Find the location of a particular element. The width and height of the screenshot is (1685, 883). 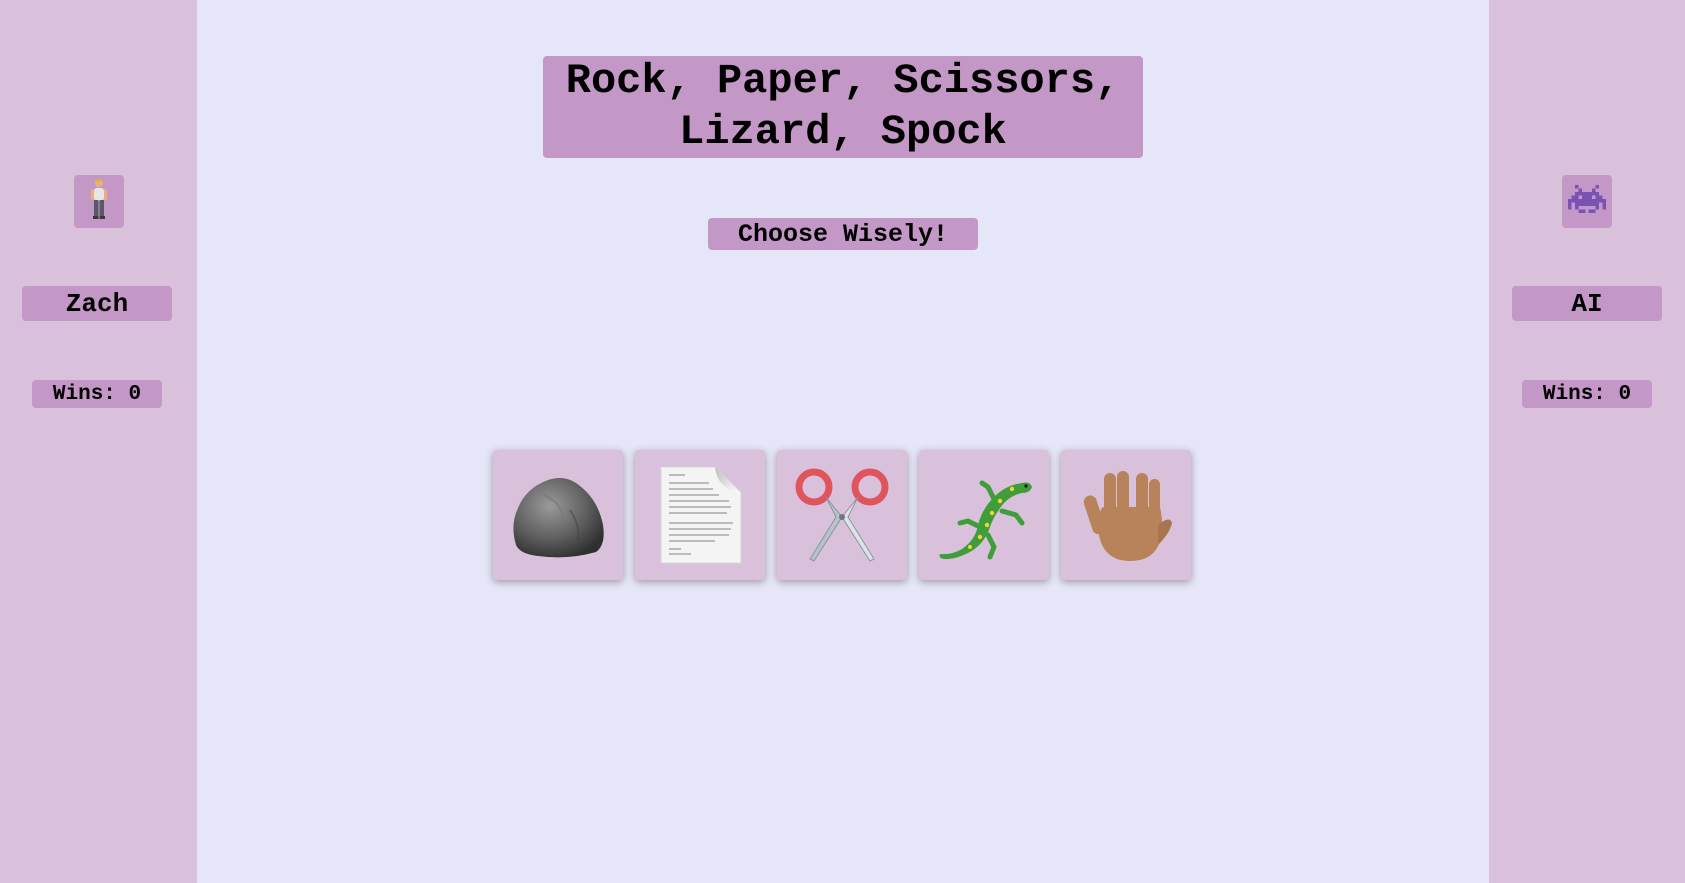

person-standing-icon is located at coordinates (99, 201).